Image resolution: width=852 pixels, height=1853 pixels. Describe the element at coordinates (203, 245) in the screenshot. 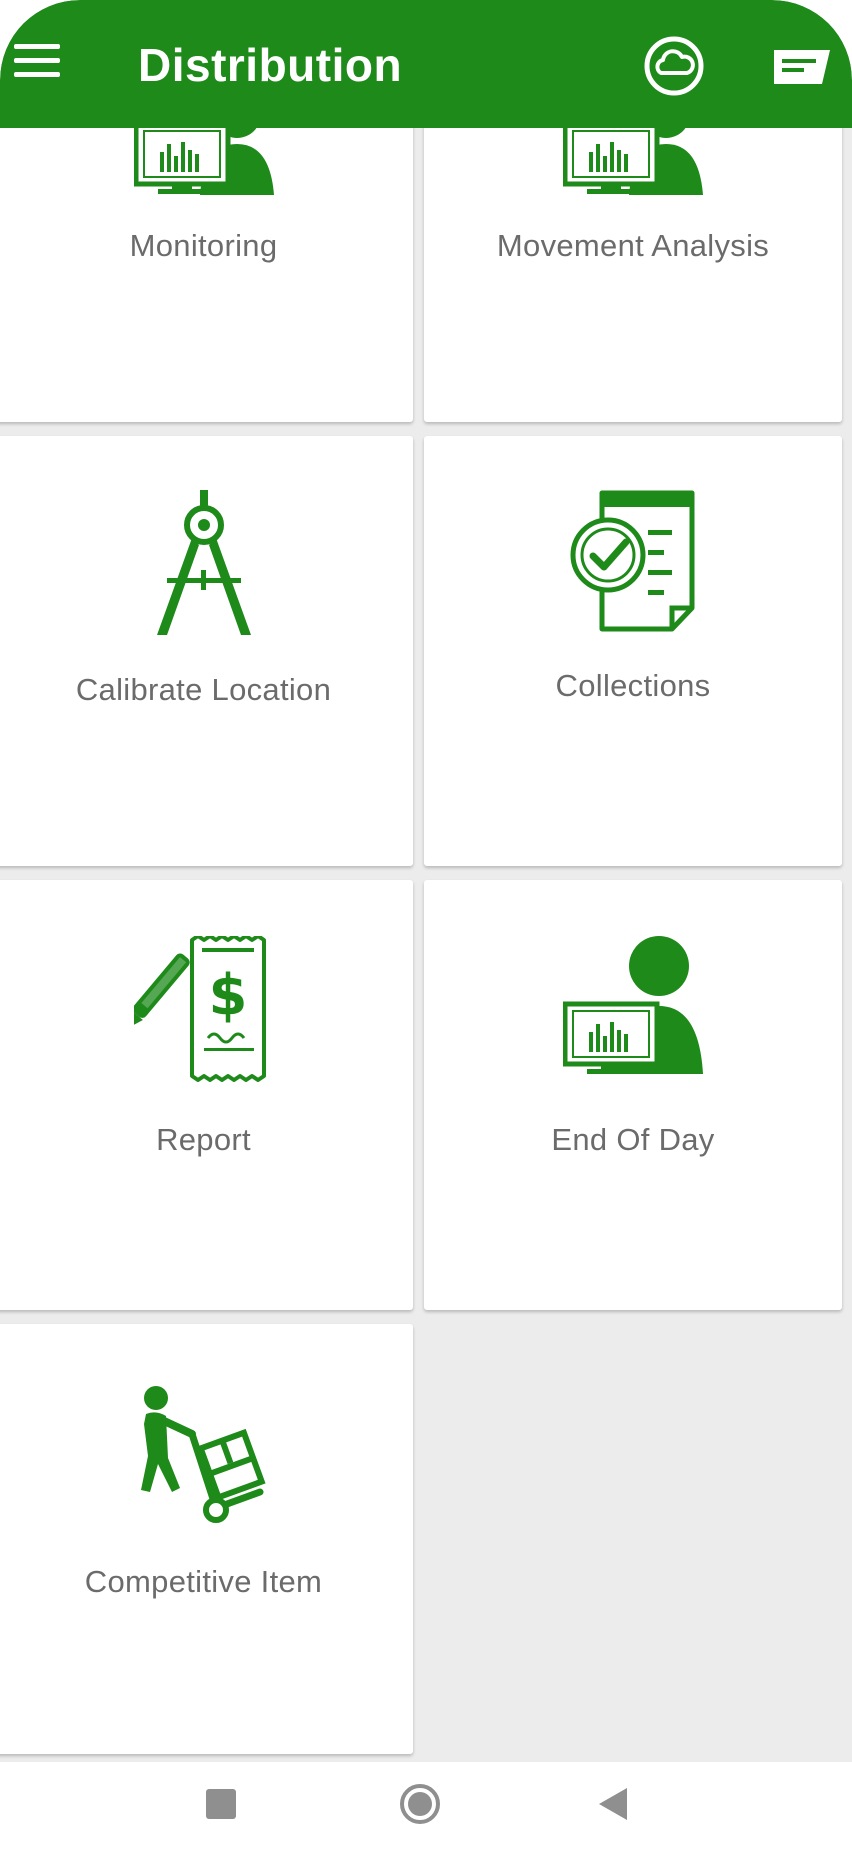

I see `tile-label: Monitoring` at that location.